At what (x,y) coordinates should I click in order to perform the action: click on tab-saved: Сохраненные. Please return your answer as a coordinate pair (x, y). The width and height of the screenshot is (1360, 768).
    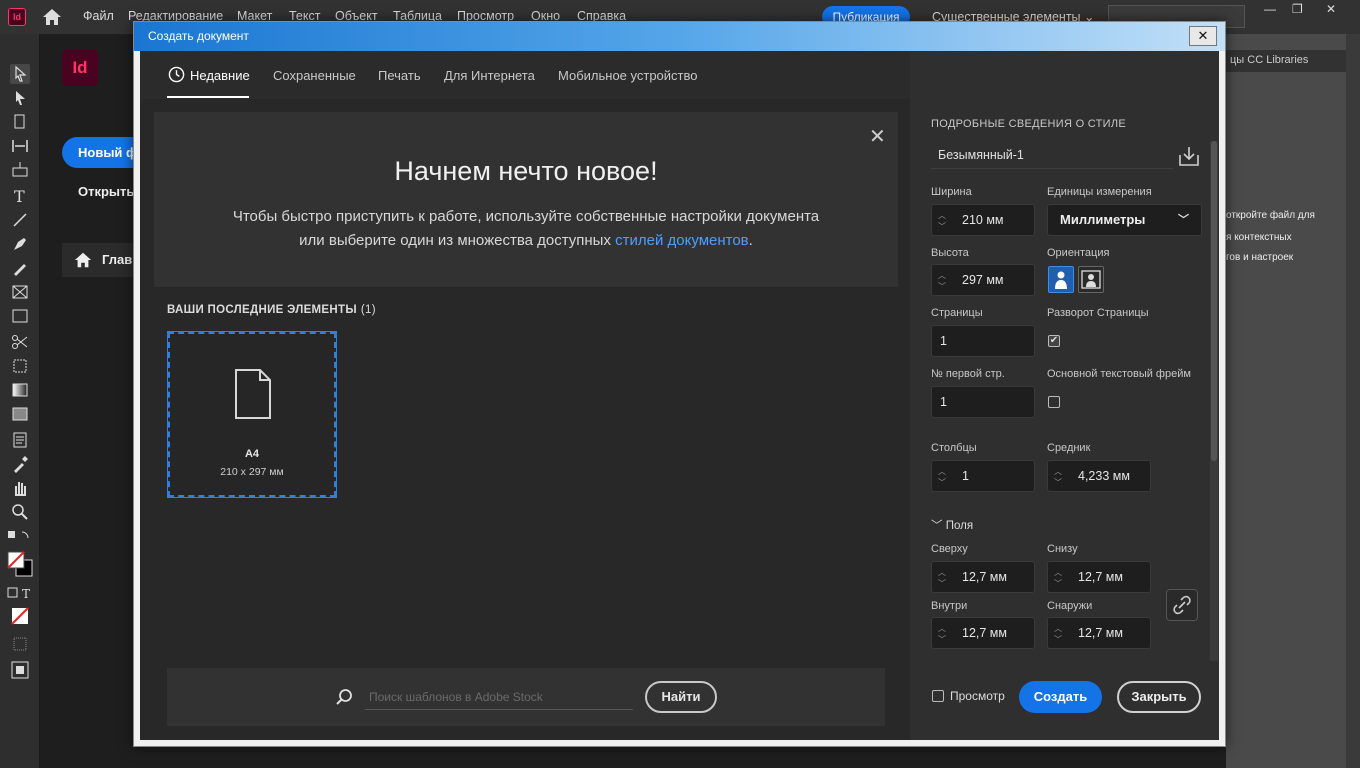
    Looking at the image, I should click on (314, 75).